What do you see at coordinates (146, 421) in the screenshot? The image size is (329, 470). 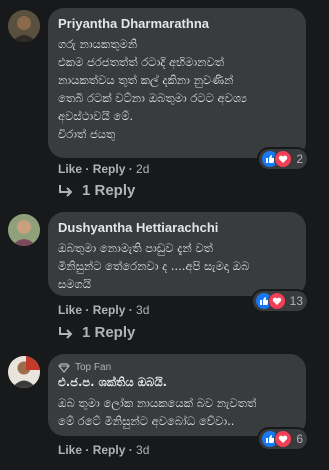 I see `comment-text-line: මේ රටේ මිනිසුන්ට අවබෝධ වේවා..` at bounding box center [146, 421].